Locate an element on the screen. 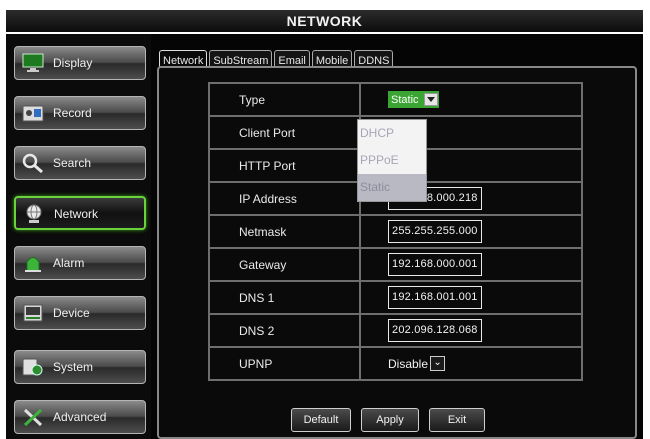 This screenshot has width=650, height=439. sidebar-item-network: Network is located at coordinates (80, 213).